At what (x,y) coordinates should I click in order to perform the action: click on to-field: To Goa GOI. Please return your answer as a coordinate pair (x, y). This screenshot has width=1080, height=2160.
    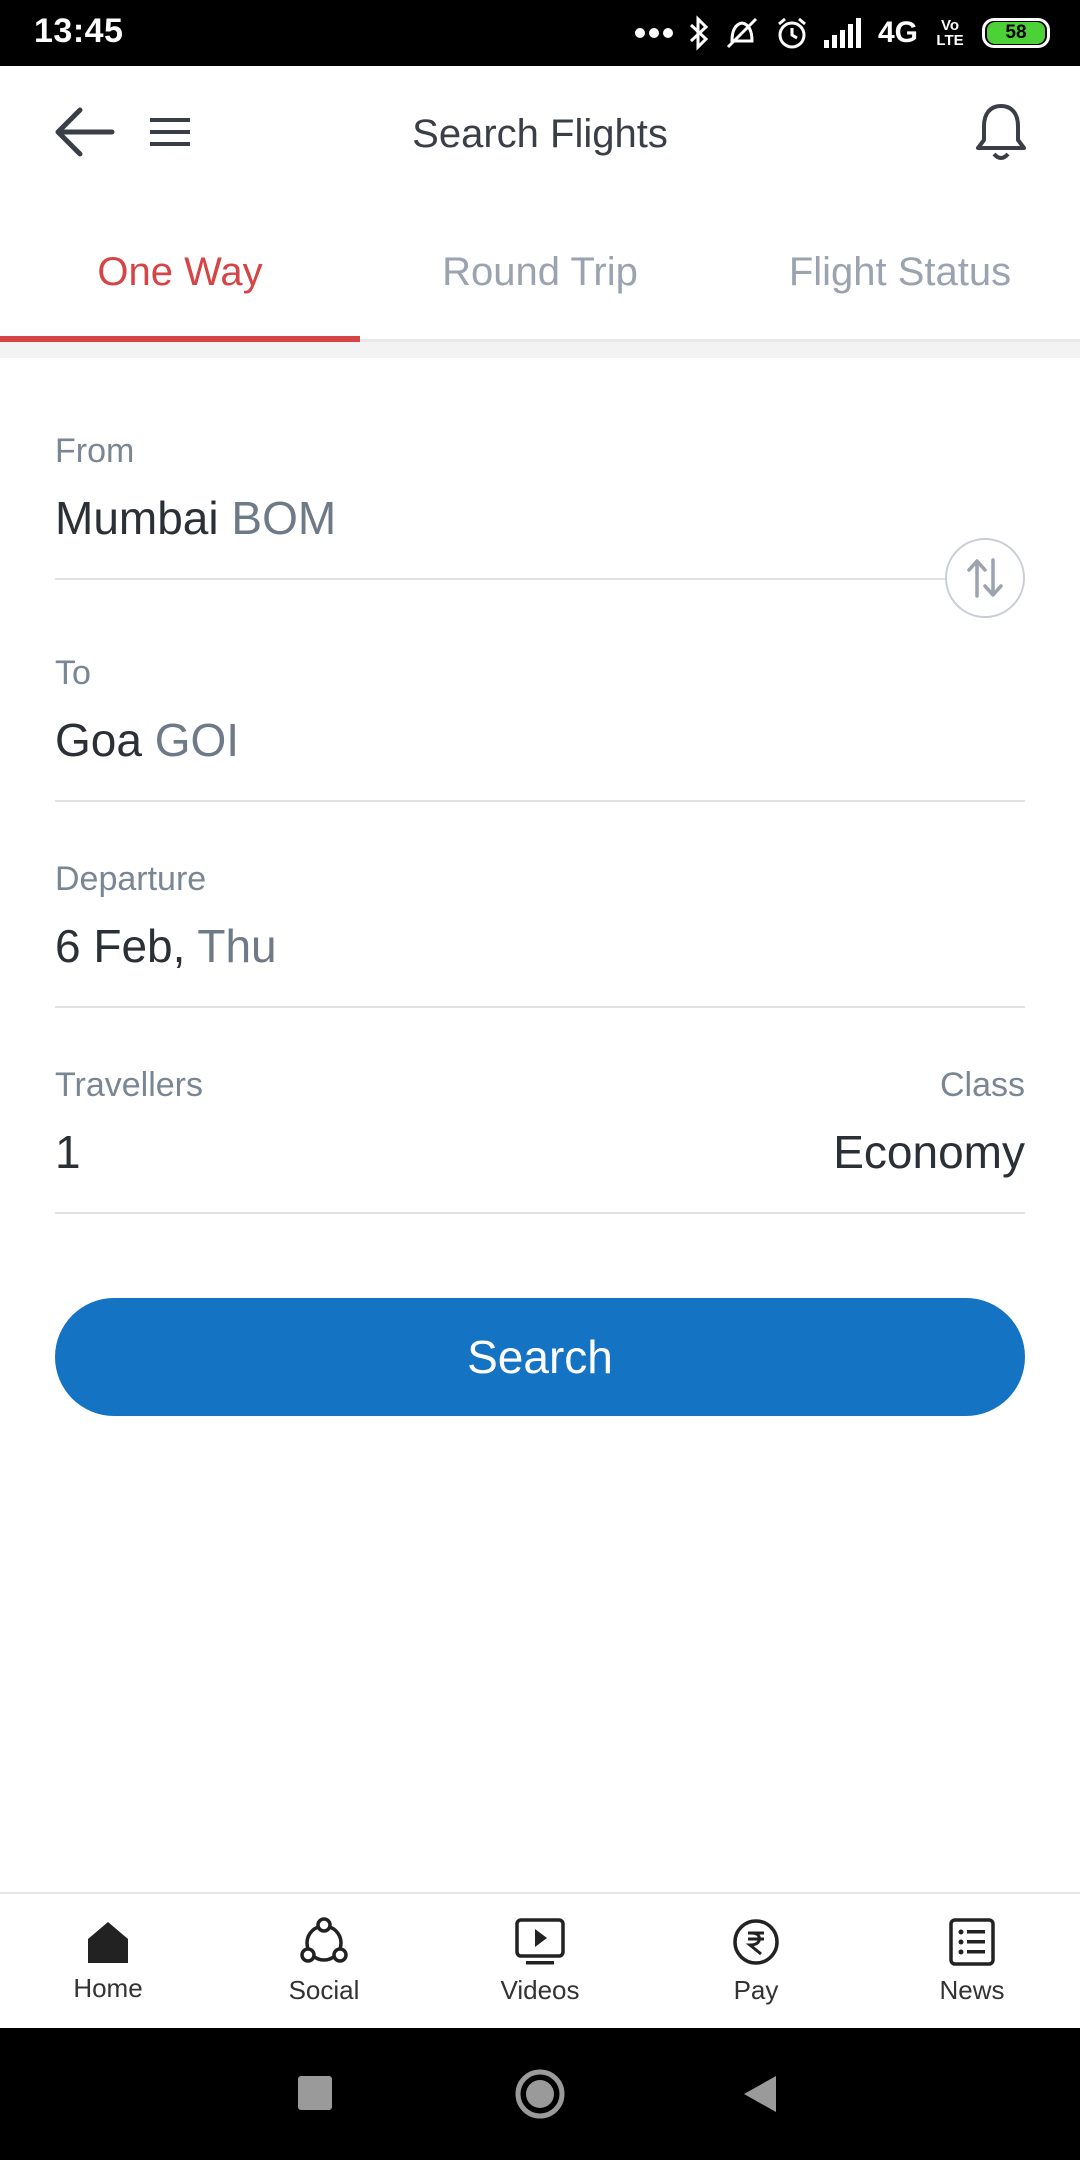
    Looking at the image, I should click on (540, 728).